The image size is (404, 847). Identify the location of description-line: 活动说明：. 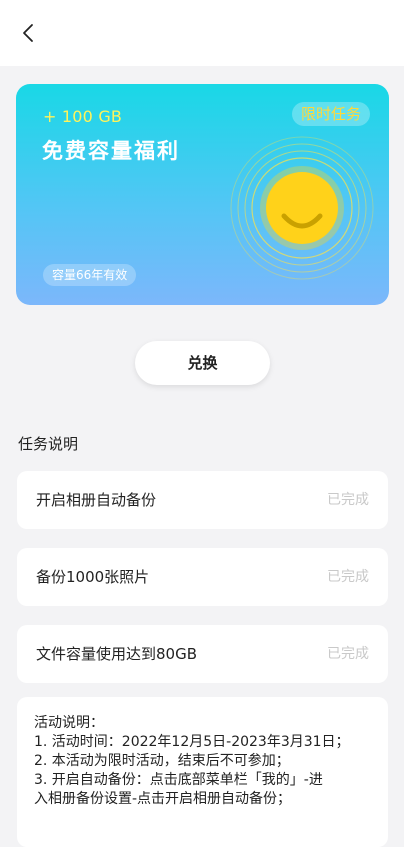
(69, 723).